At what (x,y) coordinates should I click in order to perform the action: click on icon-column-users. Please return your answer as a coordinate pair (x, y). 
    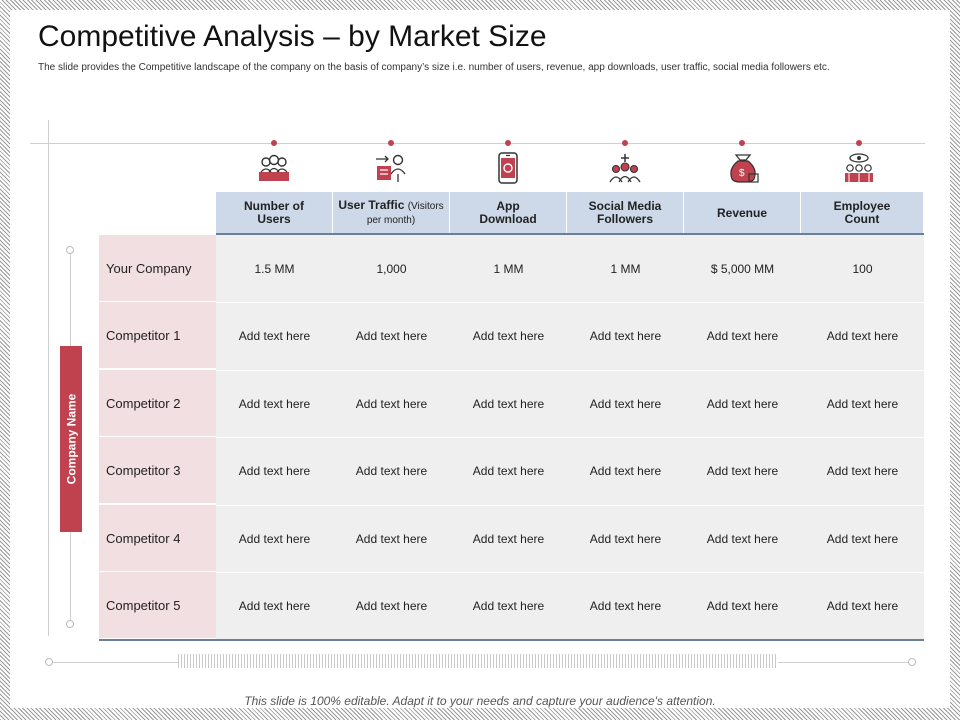
    Looking at the image, I should click on (274, 168).